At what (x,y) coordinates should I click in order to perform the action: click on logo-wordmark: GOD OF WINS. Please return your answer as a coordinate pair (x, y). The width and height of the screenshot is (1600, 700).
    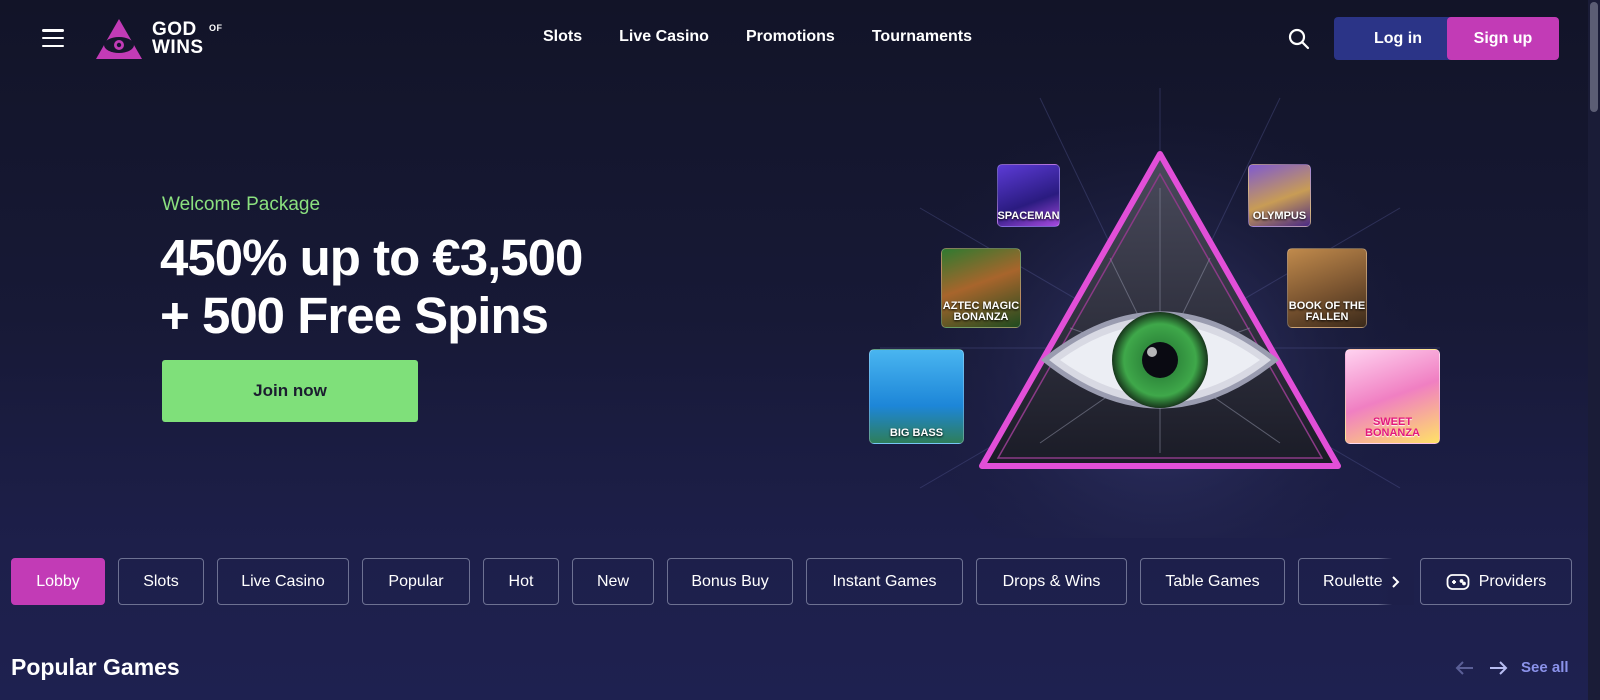
    Looking at the image, I should click on (187, 38).